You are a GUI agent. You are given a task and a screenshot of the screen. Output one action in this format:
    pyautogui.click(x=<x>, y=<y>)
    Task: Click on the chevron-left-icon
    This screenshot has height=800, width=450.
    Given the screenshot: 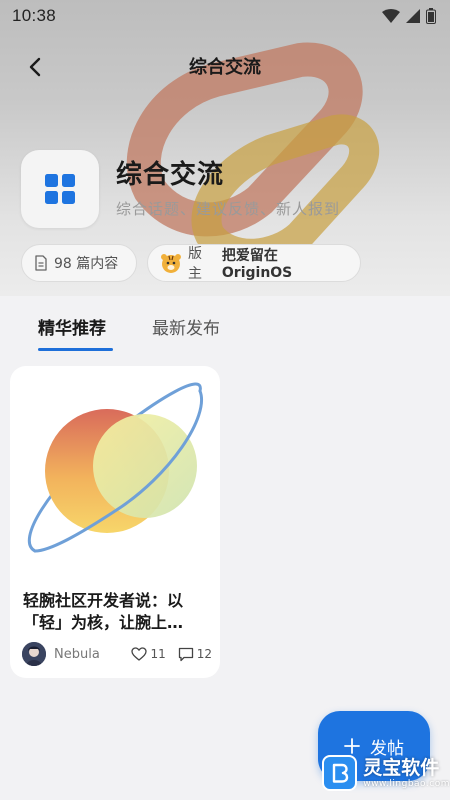 What is the action you would take?
    pyautogui.click(x=35, y=67)
    